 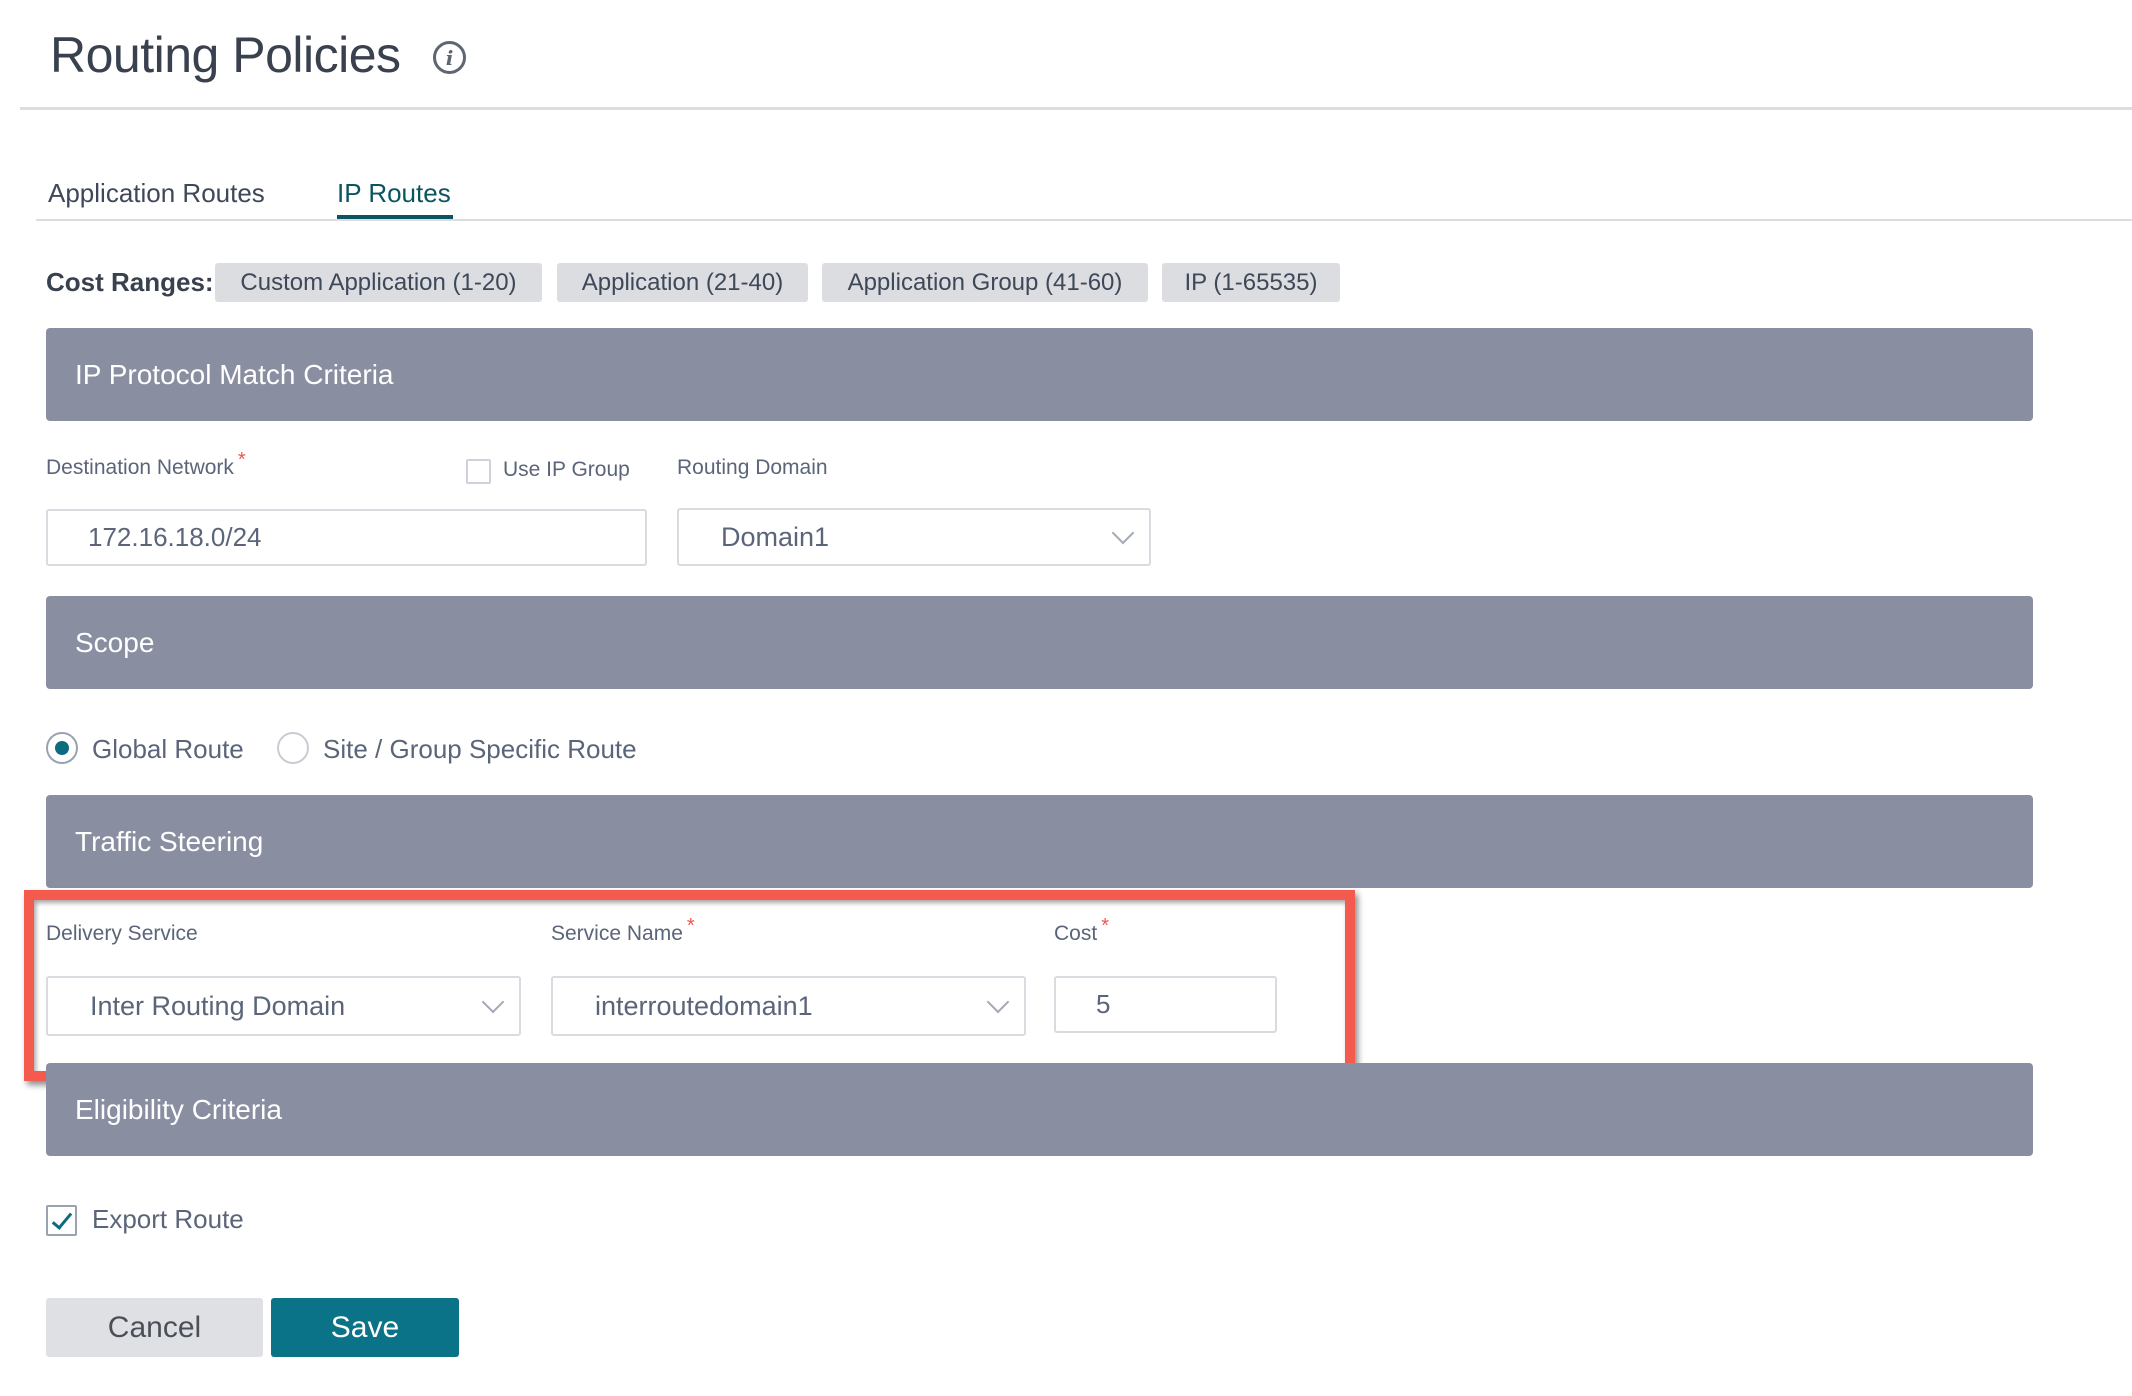 What do you see at coordinates (168, 1219) in the screenshot?
I see `export-route-label: Export Route` at bounding box center [168, 1219].